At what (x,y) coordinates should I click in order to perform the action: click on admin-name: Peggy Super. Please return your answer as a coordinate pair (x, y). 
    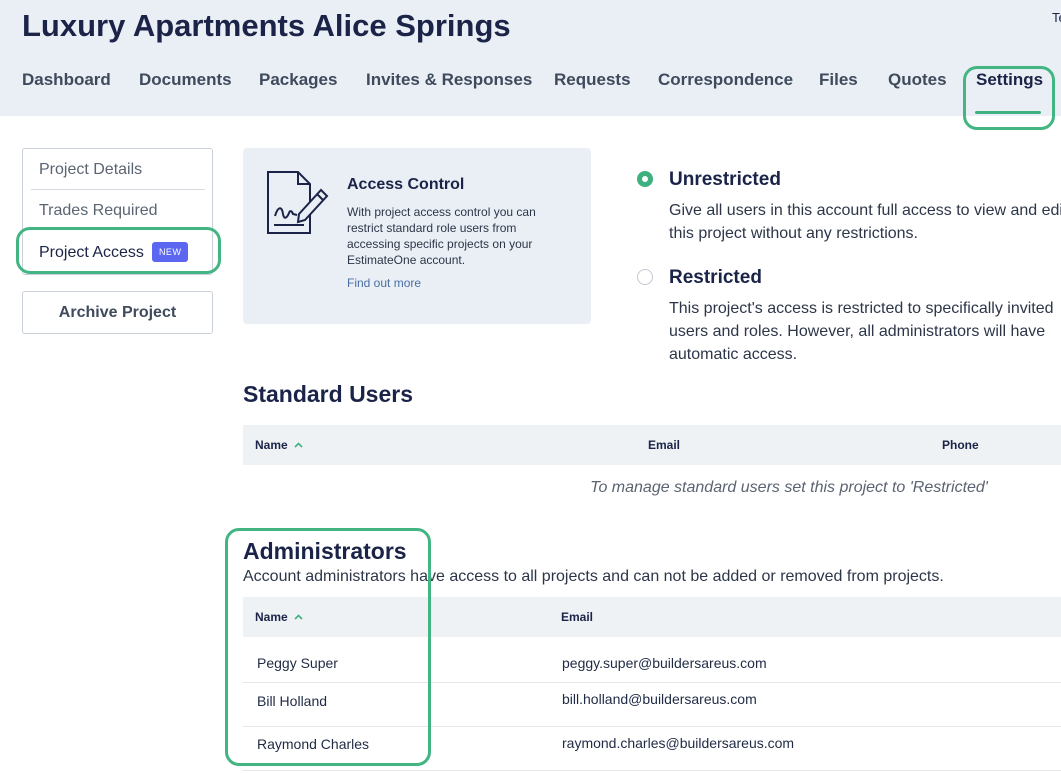
    Looking at the image, I should click on (297, 663).